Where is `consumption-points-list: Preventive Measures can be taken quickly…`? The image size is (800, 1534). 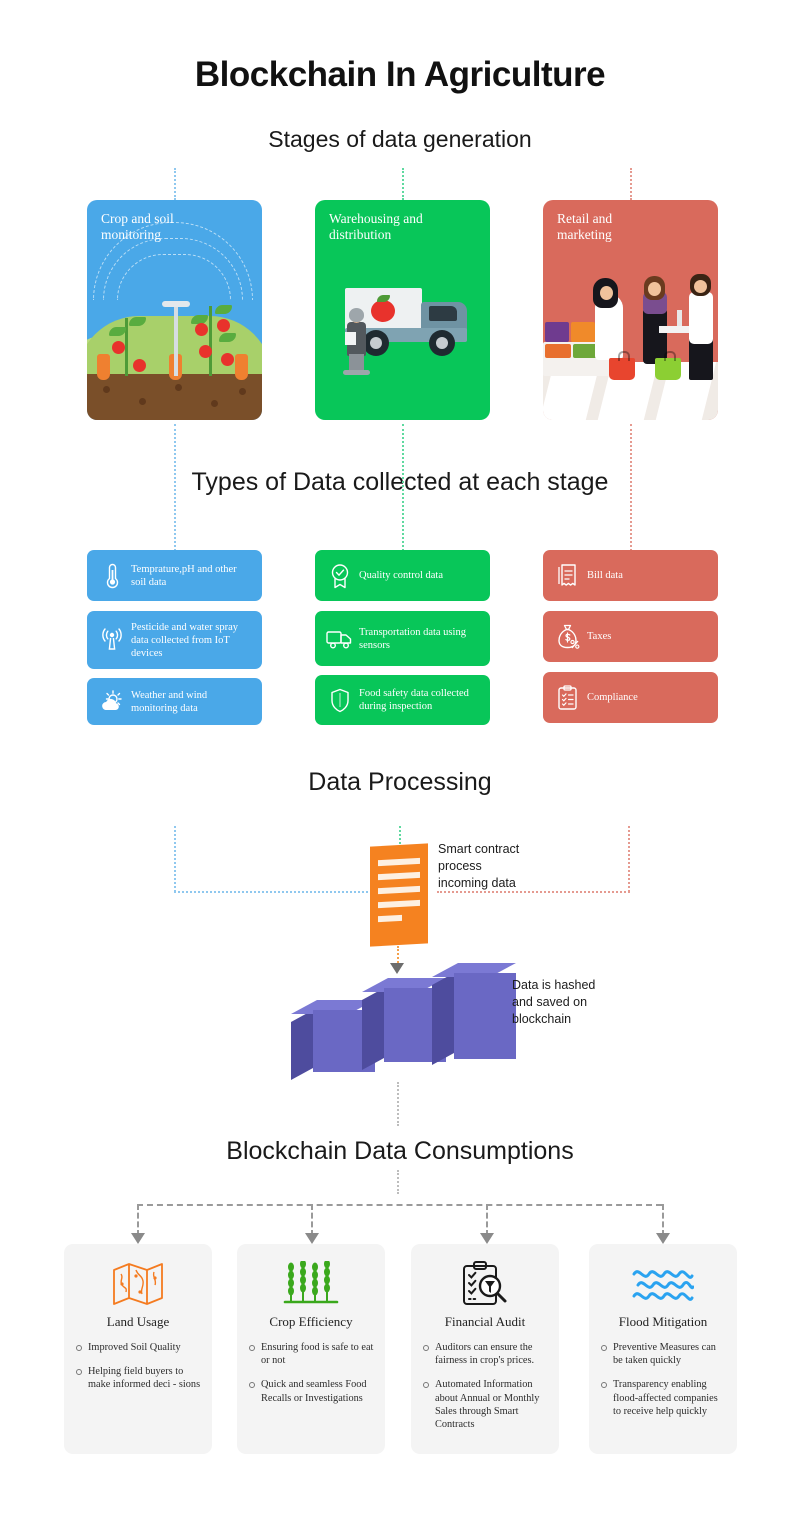 consumption-points-list: Preventive Measures can be taken quickly… is located at coordinates (663, 1379).